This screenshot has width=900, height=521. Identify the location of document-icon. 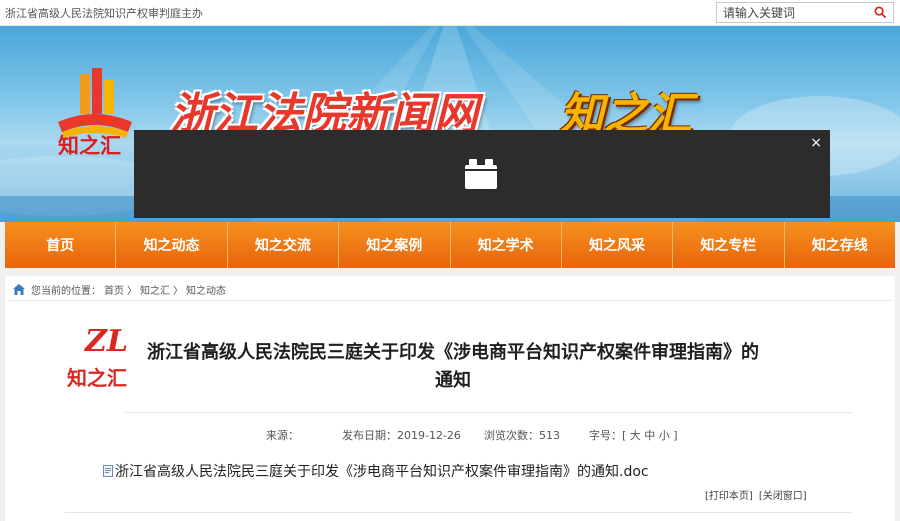
(108, 471).